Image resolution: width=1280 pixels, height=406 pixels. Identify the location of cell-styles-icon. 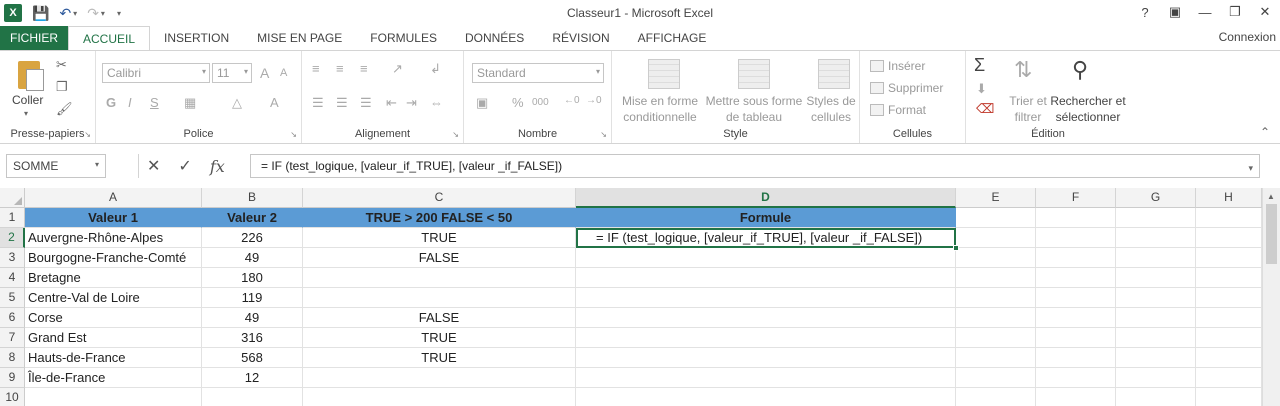
(834, 74).